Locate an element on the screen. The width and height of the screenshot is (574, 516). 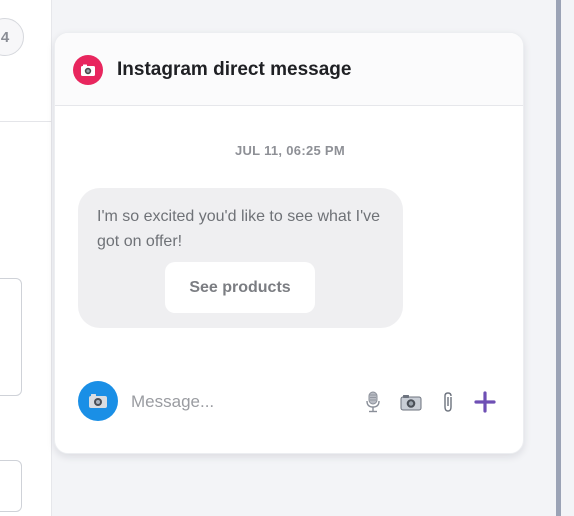
left-text-field is located at coordinates (11, 337).